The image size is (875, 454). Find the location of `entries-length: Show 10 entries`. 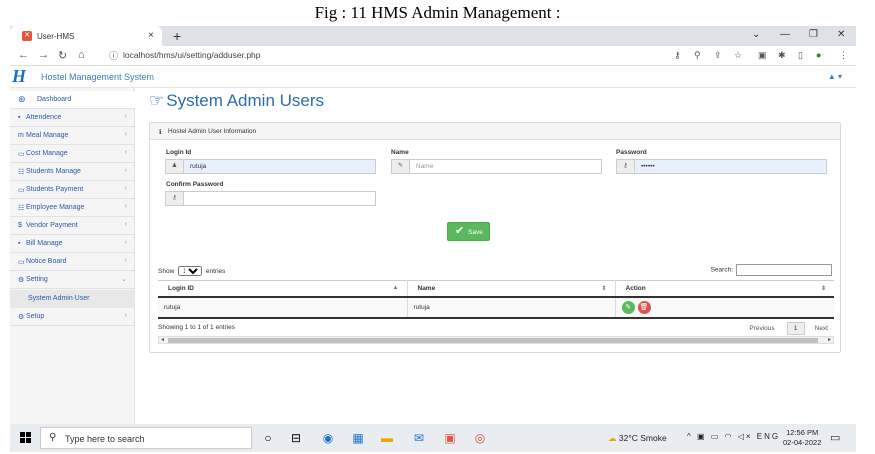

entries-length: Show 10 entries is located at coordinates (191, 271).